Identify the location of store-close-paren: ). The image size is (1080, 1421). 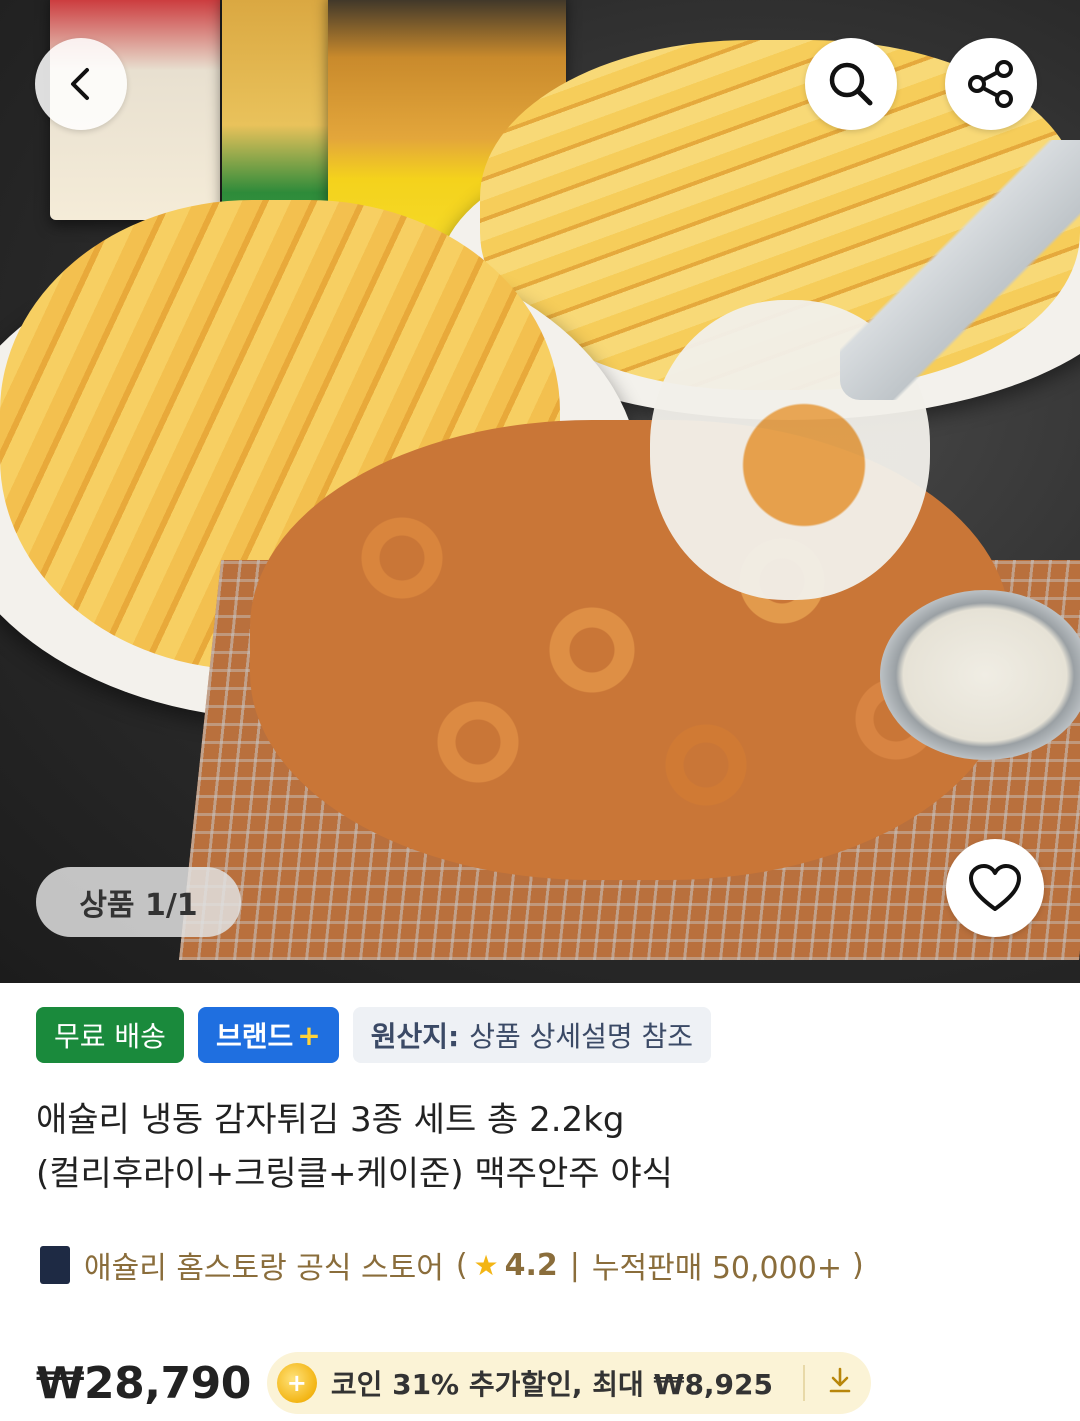
(857, 1265).